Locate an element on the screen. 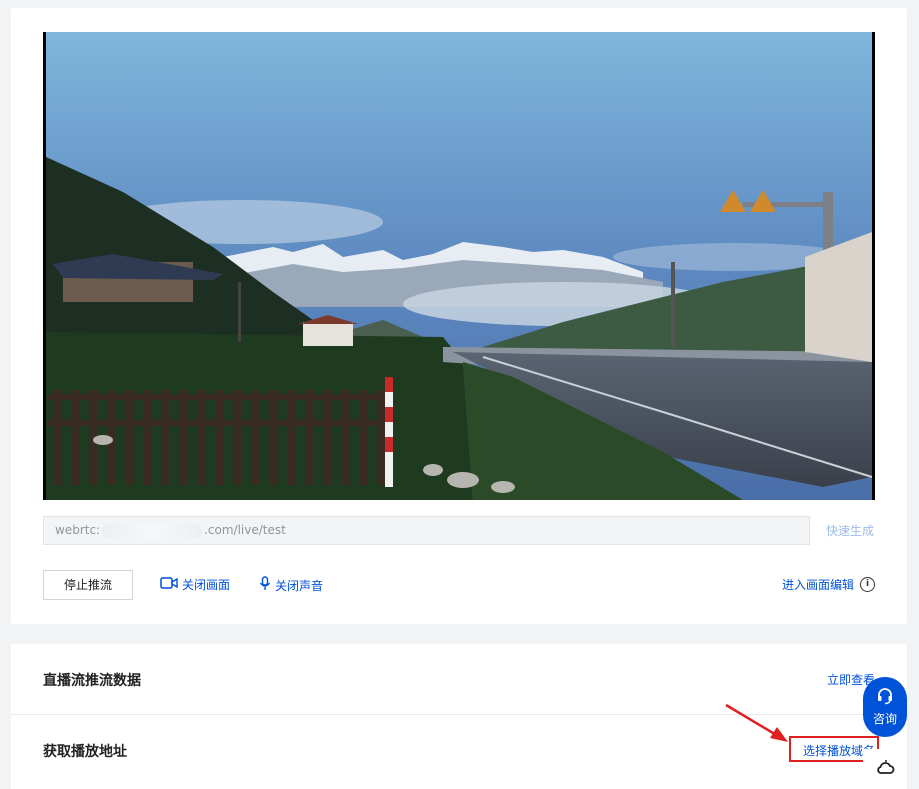 This screenshot has width=919, height=789. push-data-title: 直播流推流数据 is located at coordinates (92, 681).